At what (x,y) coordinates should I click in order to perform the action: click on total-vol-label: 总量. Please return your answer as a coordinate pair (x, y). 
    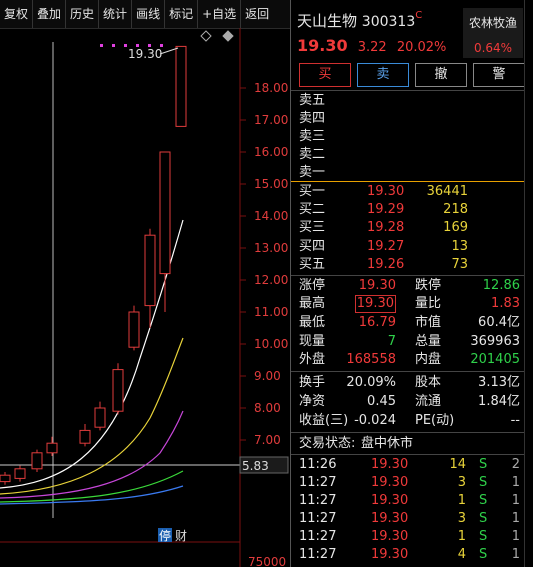
    Looking at the image, I should click on (428, 341).